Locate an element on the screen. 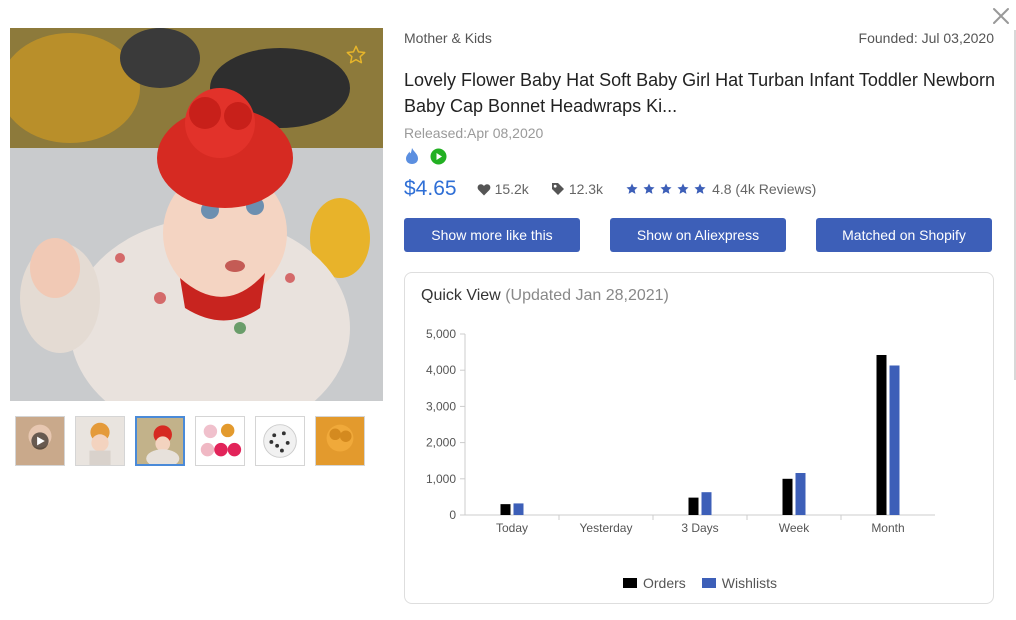  chart-legend: Orders Wishlists is located at coordinates (700, 583).